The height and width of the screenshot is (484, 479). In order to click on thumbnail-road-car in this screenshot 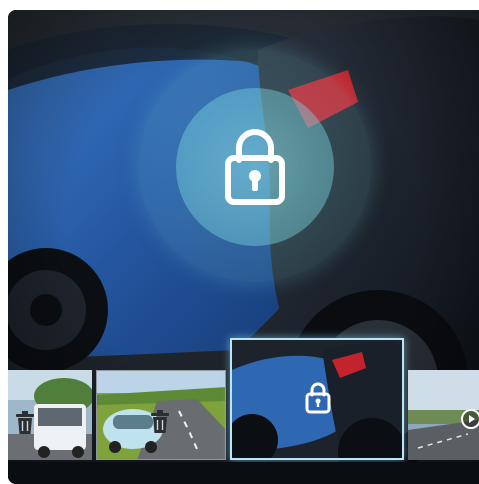, I will do `click(161, 415)`.